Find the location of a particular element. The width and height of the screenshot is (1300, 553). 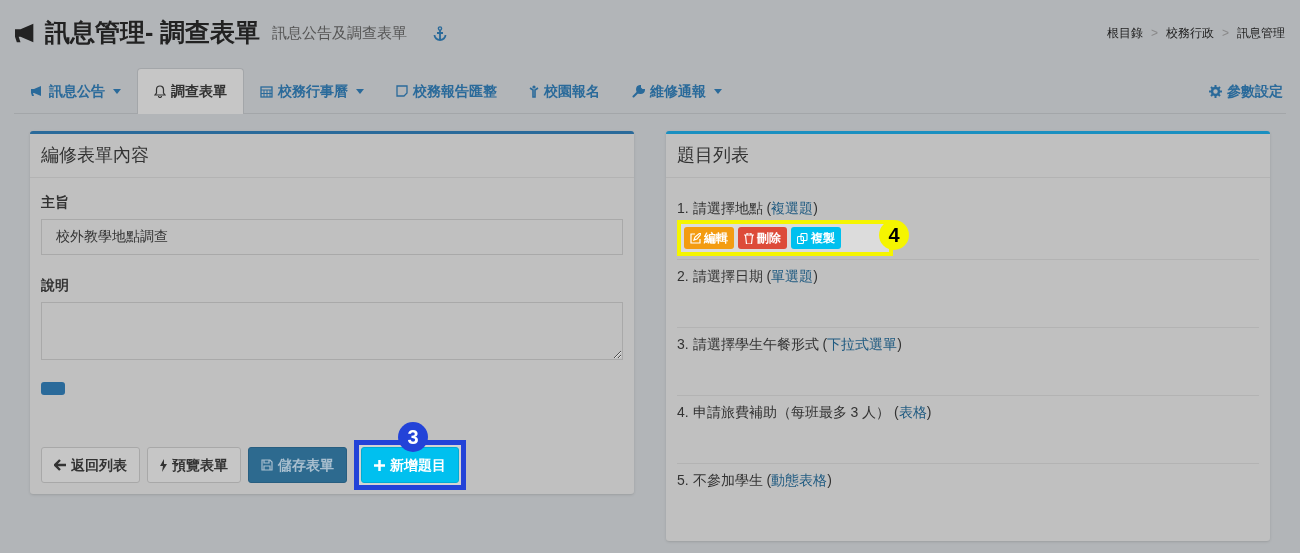

nav-tab: 維修通報 is located at coordinates (677, 91).